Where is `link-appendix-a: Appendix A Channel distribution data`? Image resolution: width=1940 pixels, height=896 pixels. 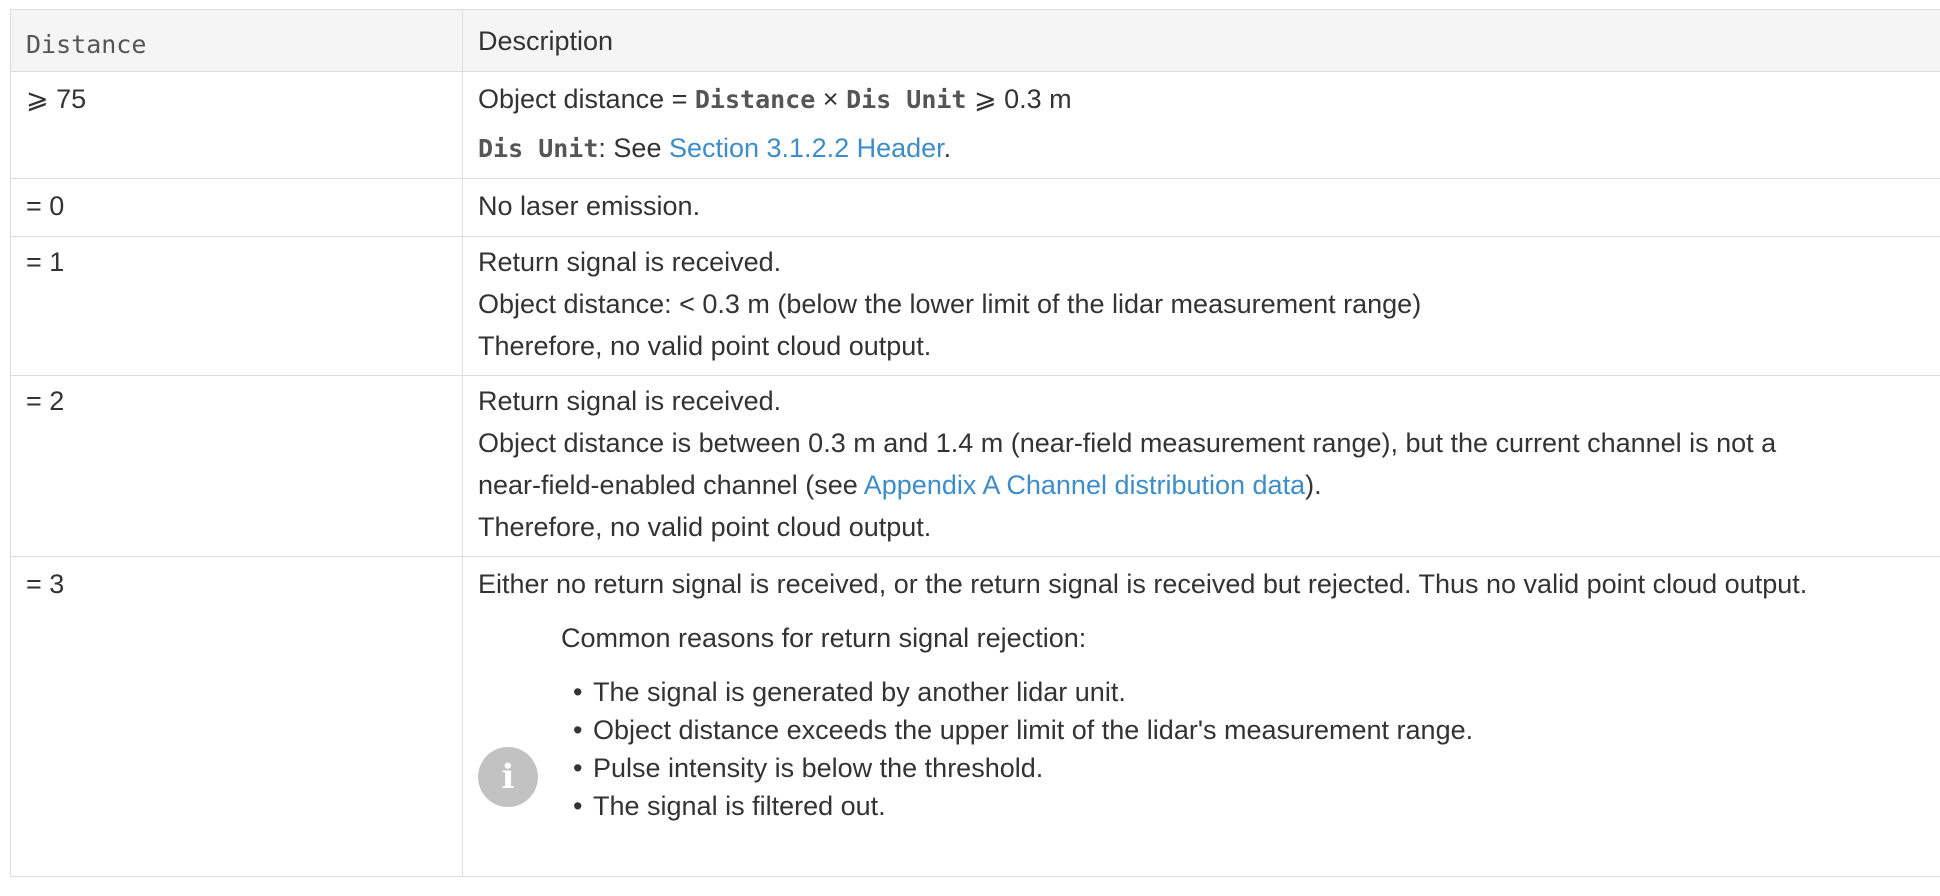 link-appendix-a: Appendix A Channel distribution data is located at coordinates (1084, 485).